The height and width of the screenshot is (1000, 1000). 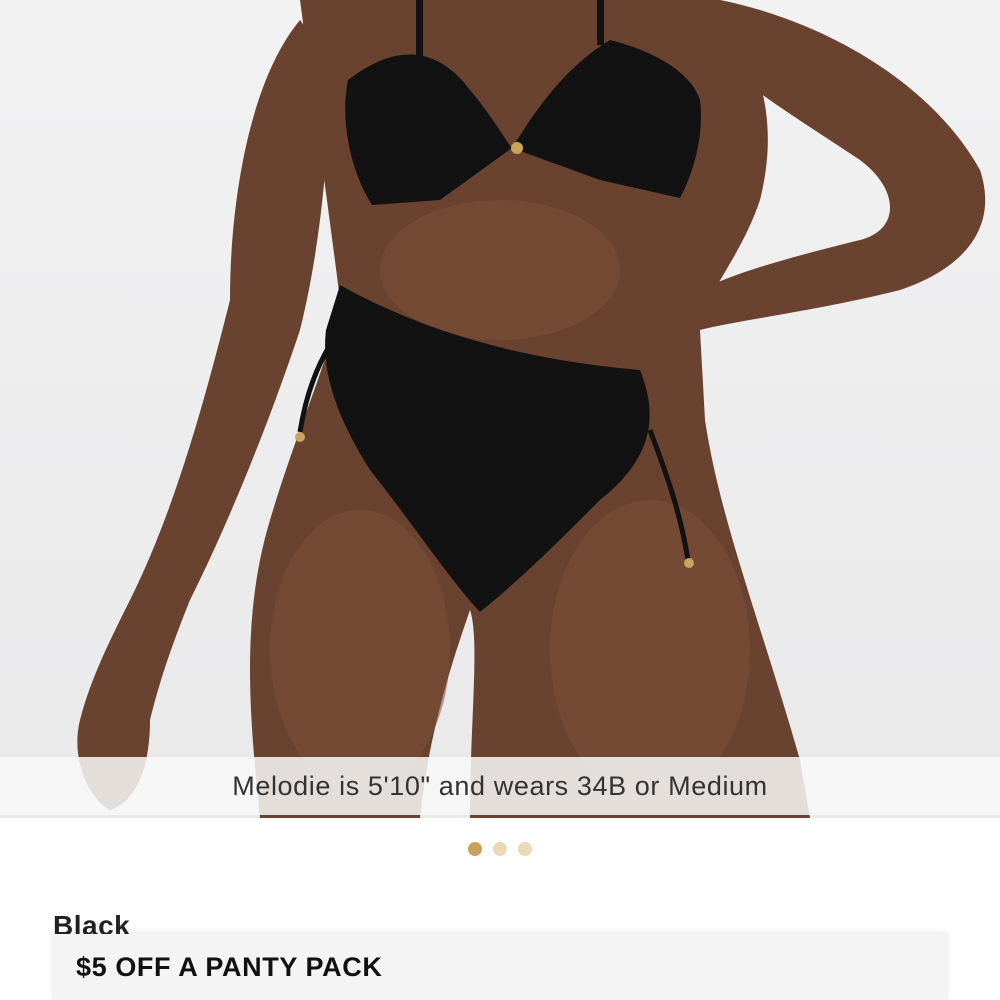 What do you see at coordinates (229, 966) in the screenshot?
I see `promo-text: $5 OFF A PANTY PACK` at bounding box center [229, 966].